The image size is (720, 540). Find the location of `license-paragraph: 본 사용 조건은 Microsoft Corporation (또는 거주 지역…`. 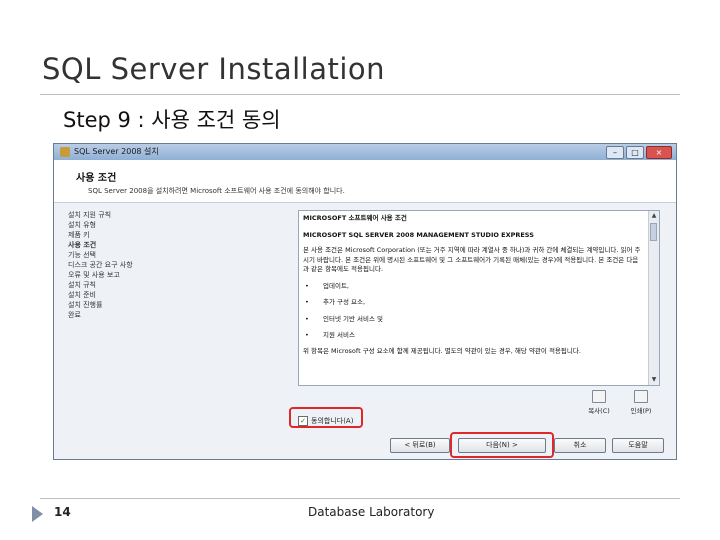

license-paragraph: 본 사용 조건은 Microsoft Corporation (또는 거주 지역… is located at coordinates (472, 259).